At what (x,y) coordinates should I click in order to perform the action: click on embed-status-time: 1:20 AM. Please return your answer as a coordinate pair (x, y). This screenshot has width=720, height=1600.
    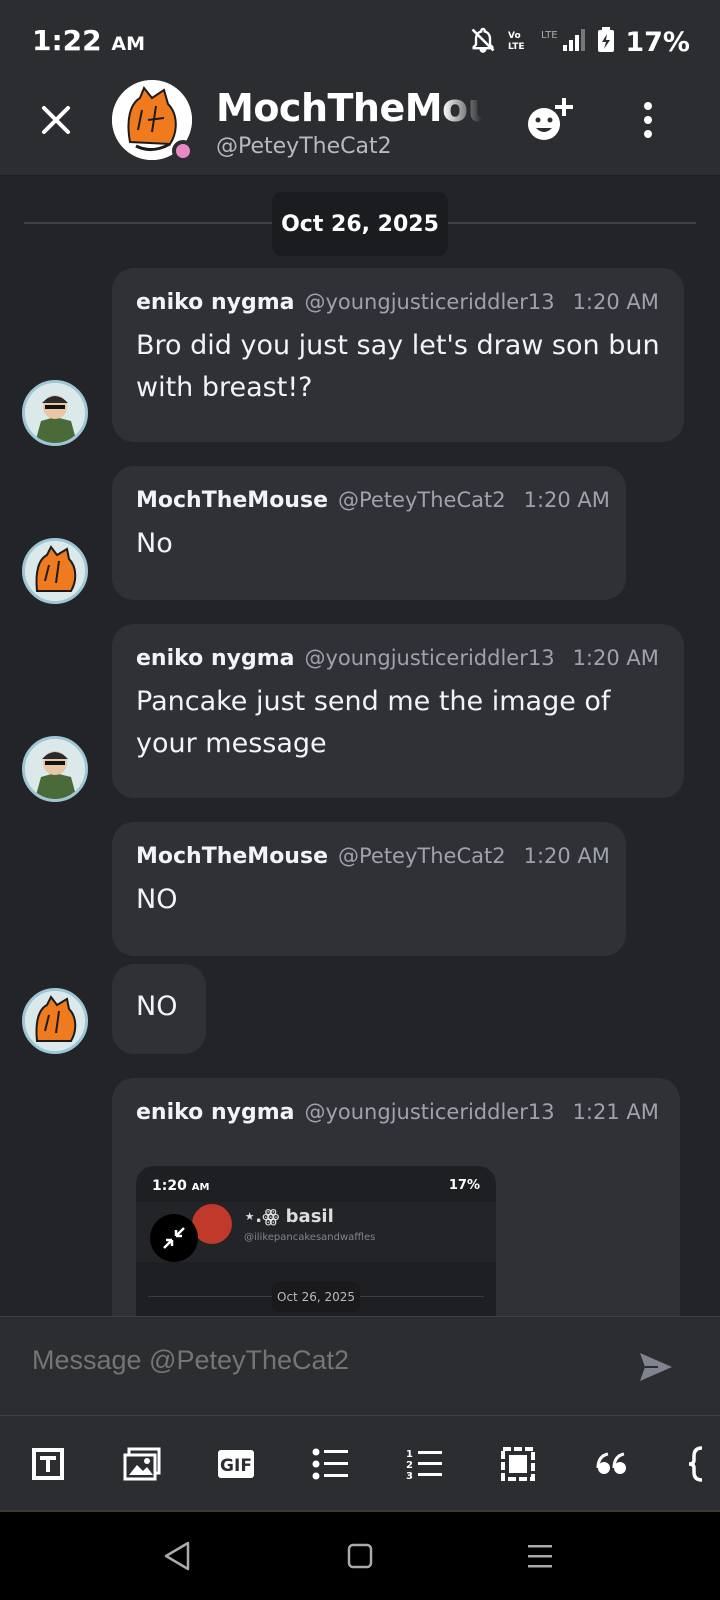
    Looking at the image, I should click on (180, 1186).